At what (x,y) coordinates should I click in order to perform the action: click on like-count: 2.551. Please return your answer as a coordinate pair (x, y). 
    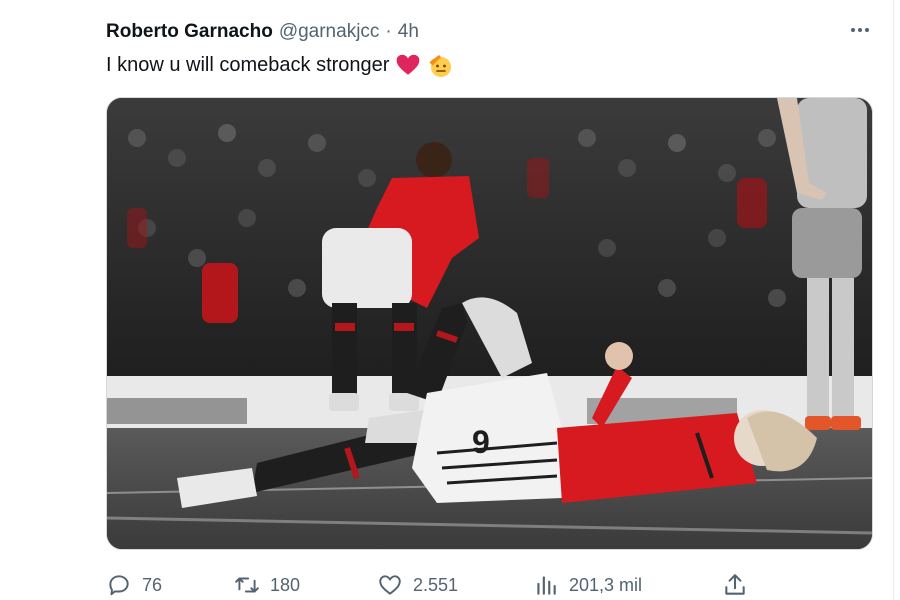
    Looking at the image, I should click on (436, 584).